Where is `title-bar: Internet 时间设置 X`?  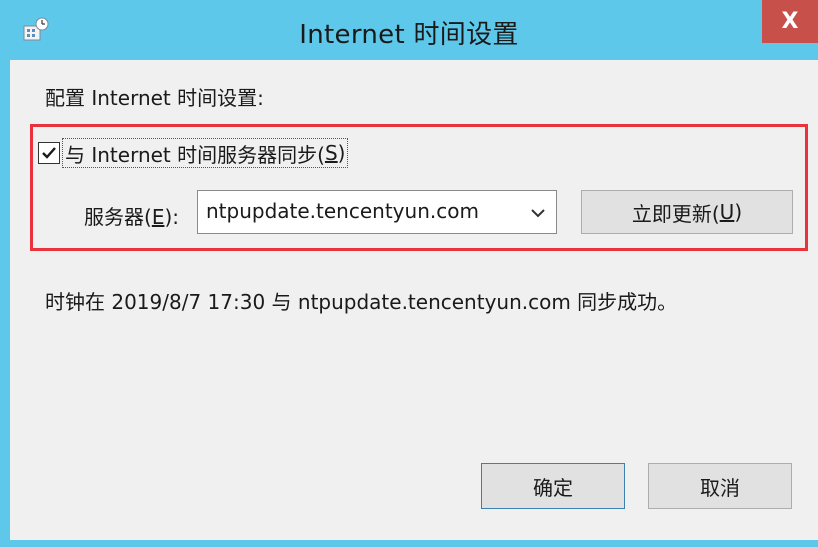
title-bar: Internet 时间设置 X is located at coordinates (409, 30).